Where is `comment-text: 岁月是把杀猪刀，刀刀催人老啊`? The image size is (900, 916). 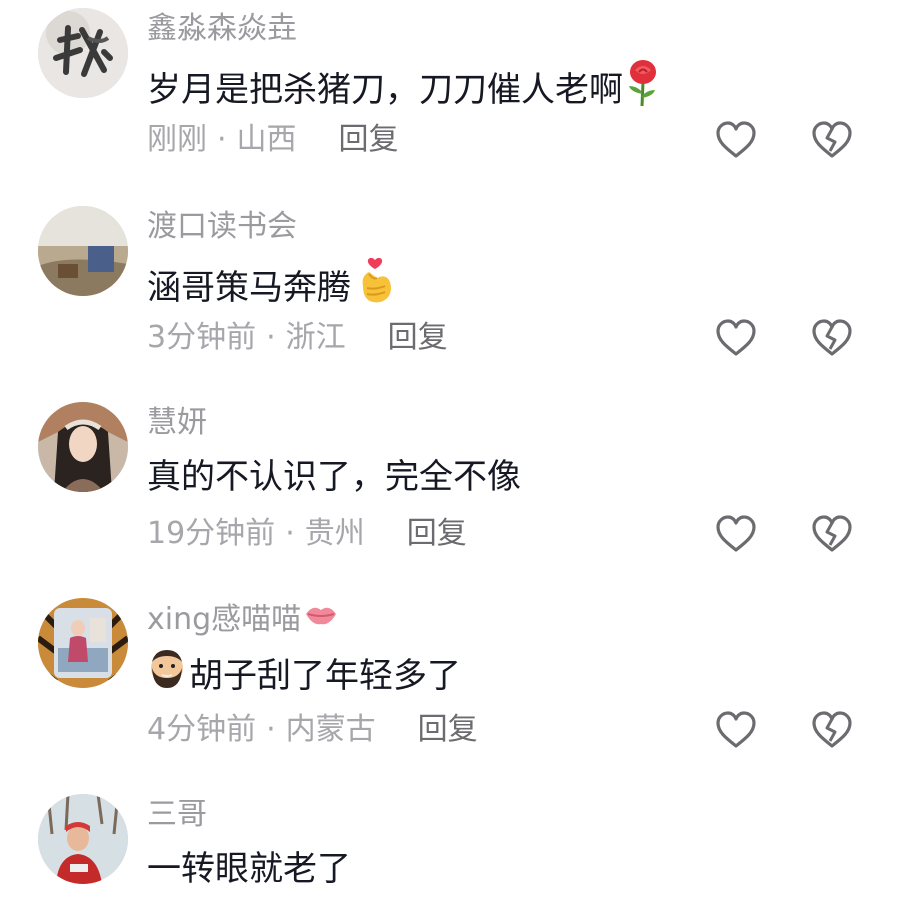
comment-text: 岁月是把杀猪刀，刀刀催人老啊 is located at coordinates (405, 90).